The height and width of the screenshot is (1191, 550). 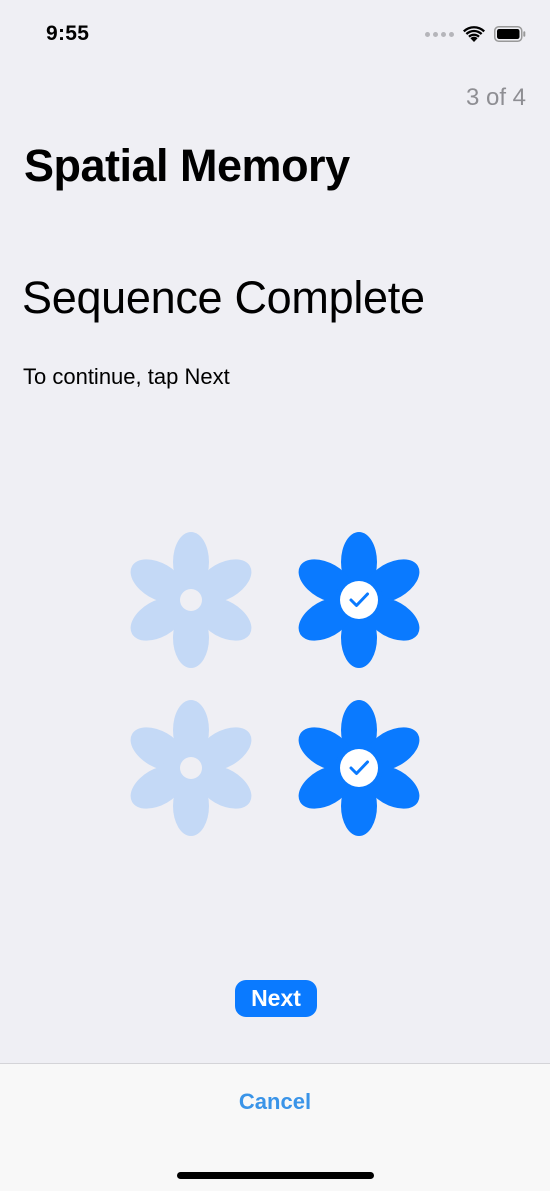 I want to click on status-time: 9:55, so click(x=68, y=33).